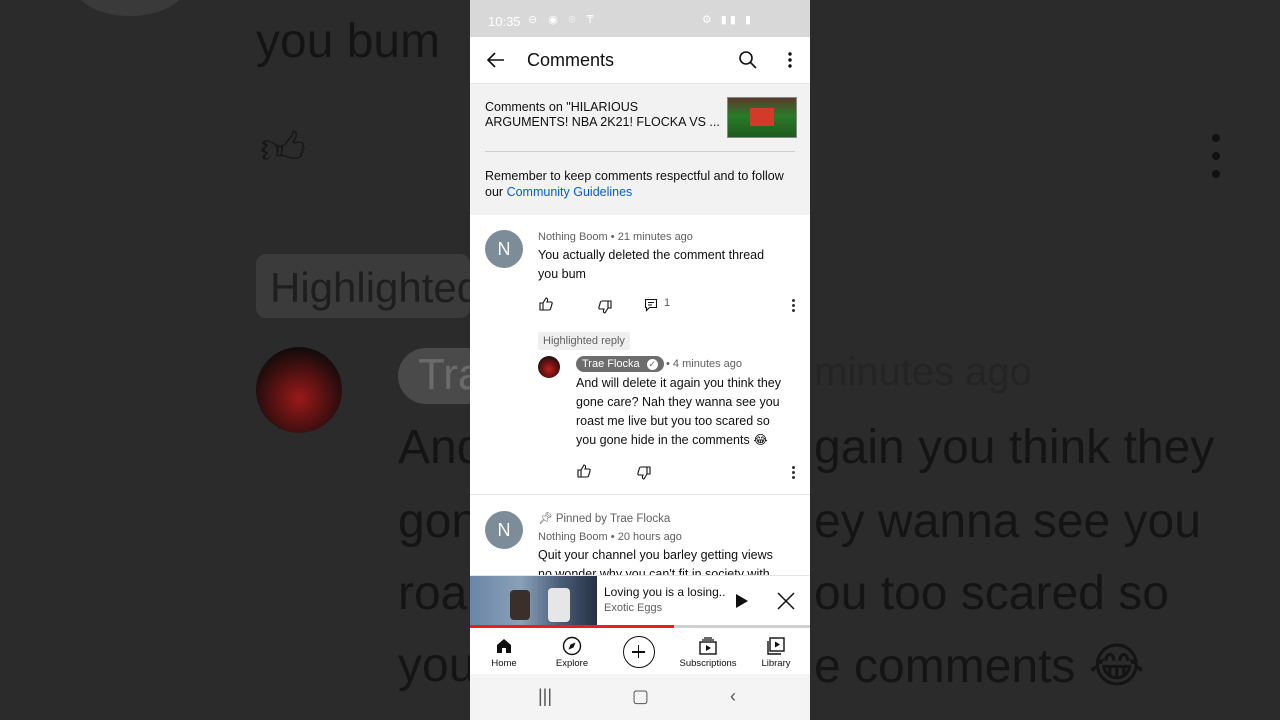 The width and height of the screenshot is (1280, 720). I want to click on create-plus-icon, so click(639, 652).